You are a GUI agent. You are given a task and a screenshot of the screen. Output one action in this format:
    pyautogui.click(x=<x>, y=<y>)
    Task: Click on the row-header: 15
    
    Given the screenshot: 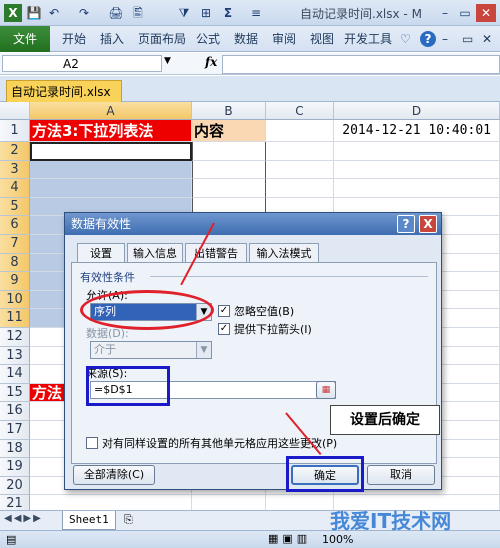 What is the action you would take?
    pyautogui.click(x=15, y=393)
    